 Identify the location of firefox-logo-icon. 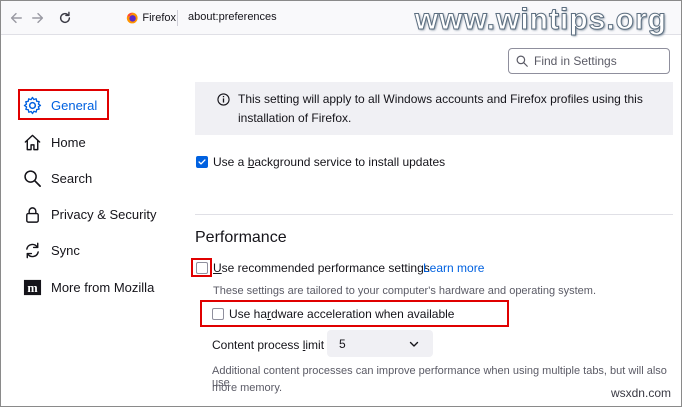
(132, 18).